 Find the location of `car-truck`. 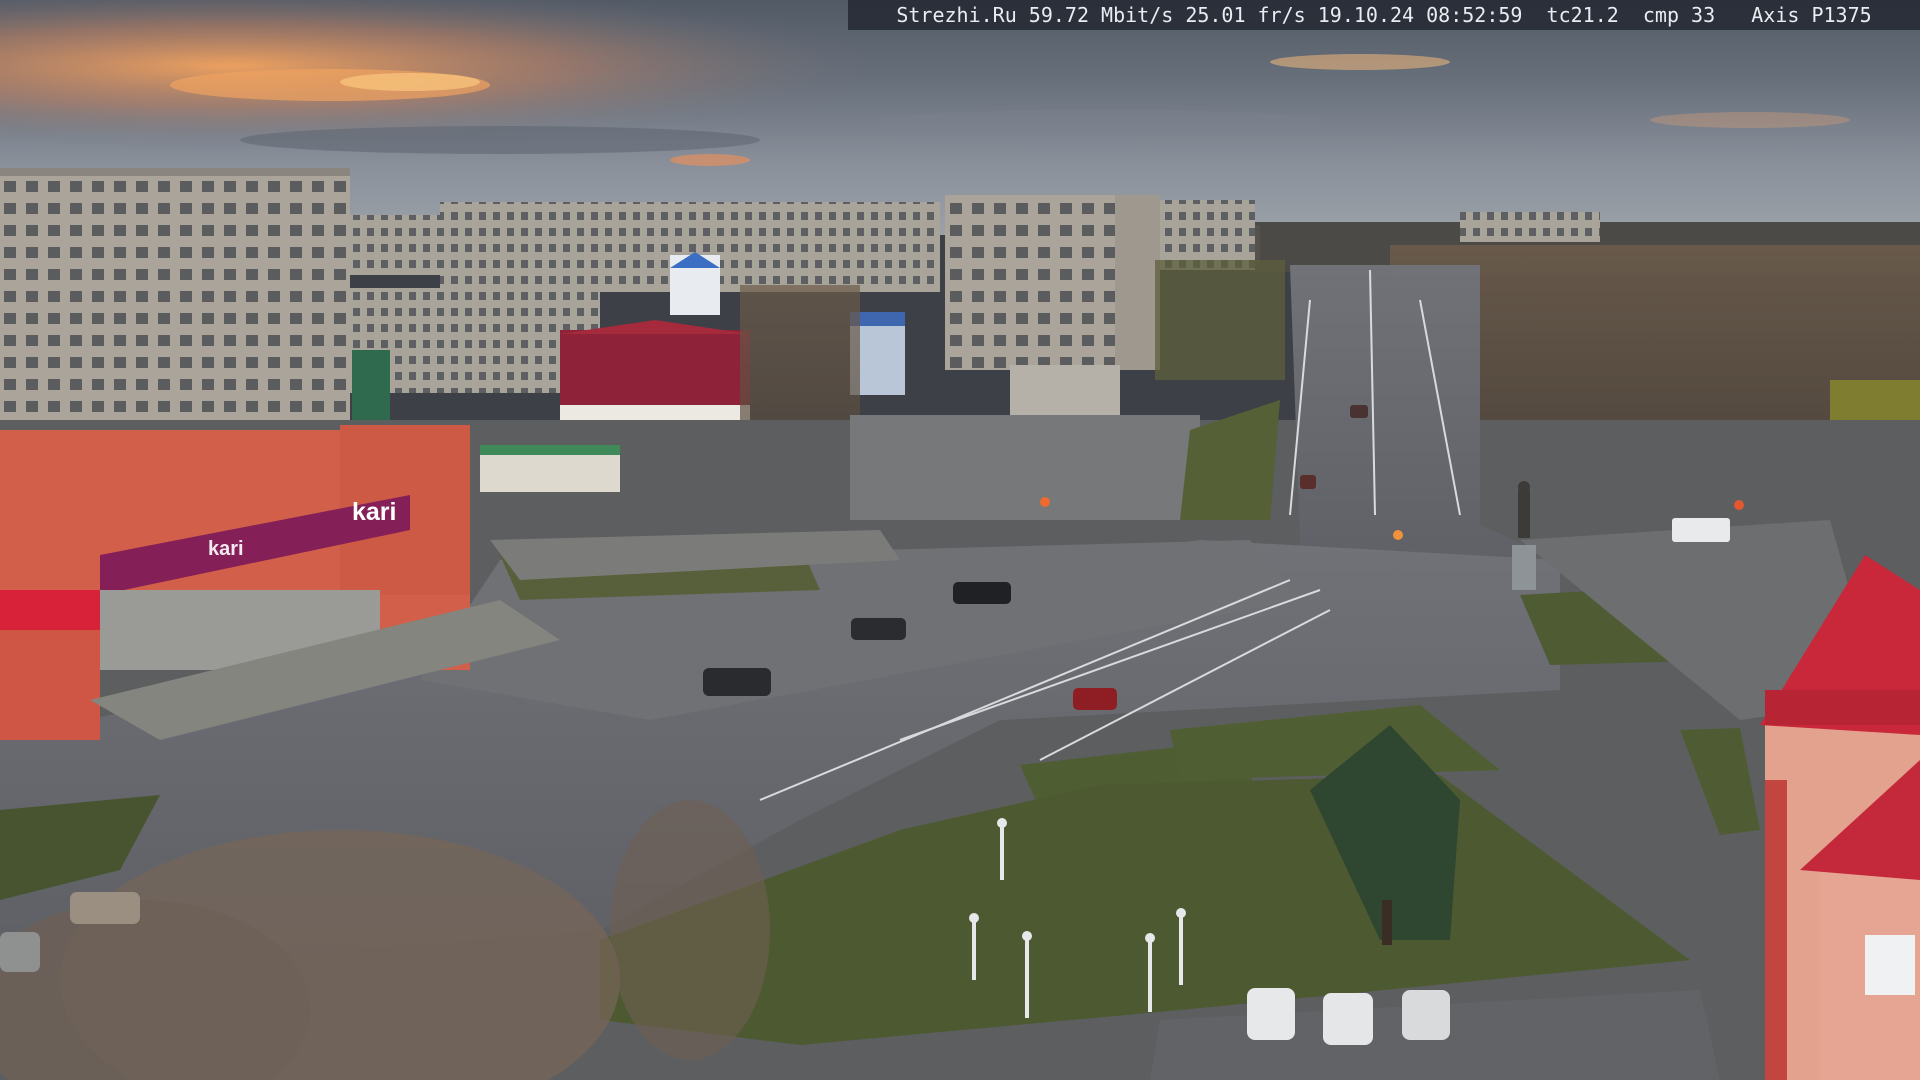

car-truck is located at coordinates (1701, 530).